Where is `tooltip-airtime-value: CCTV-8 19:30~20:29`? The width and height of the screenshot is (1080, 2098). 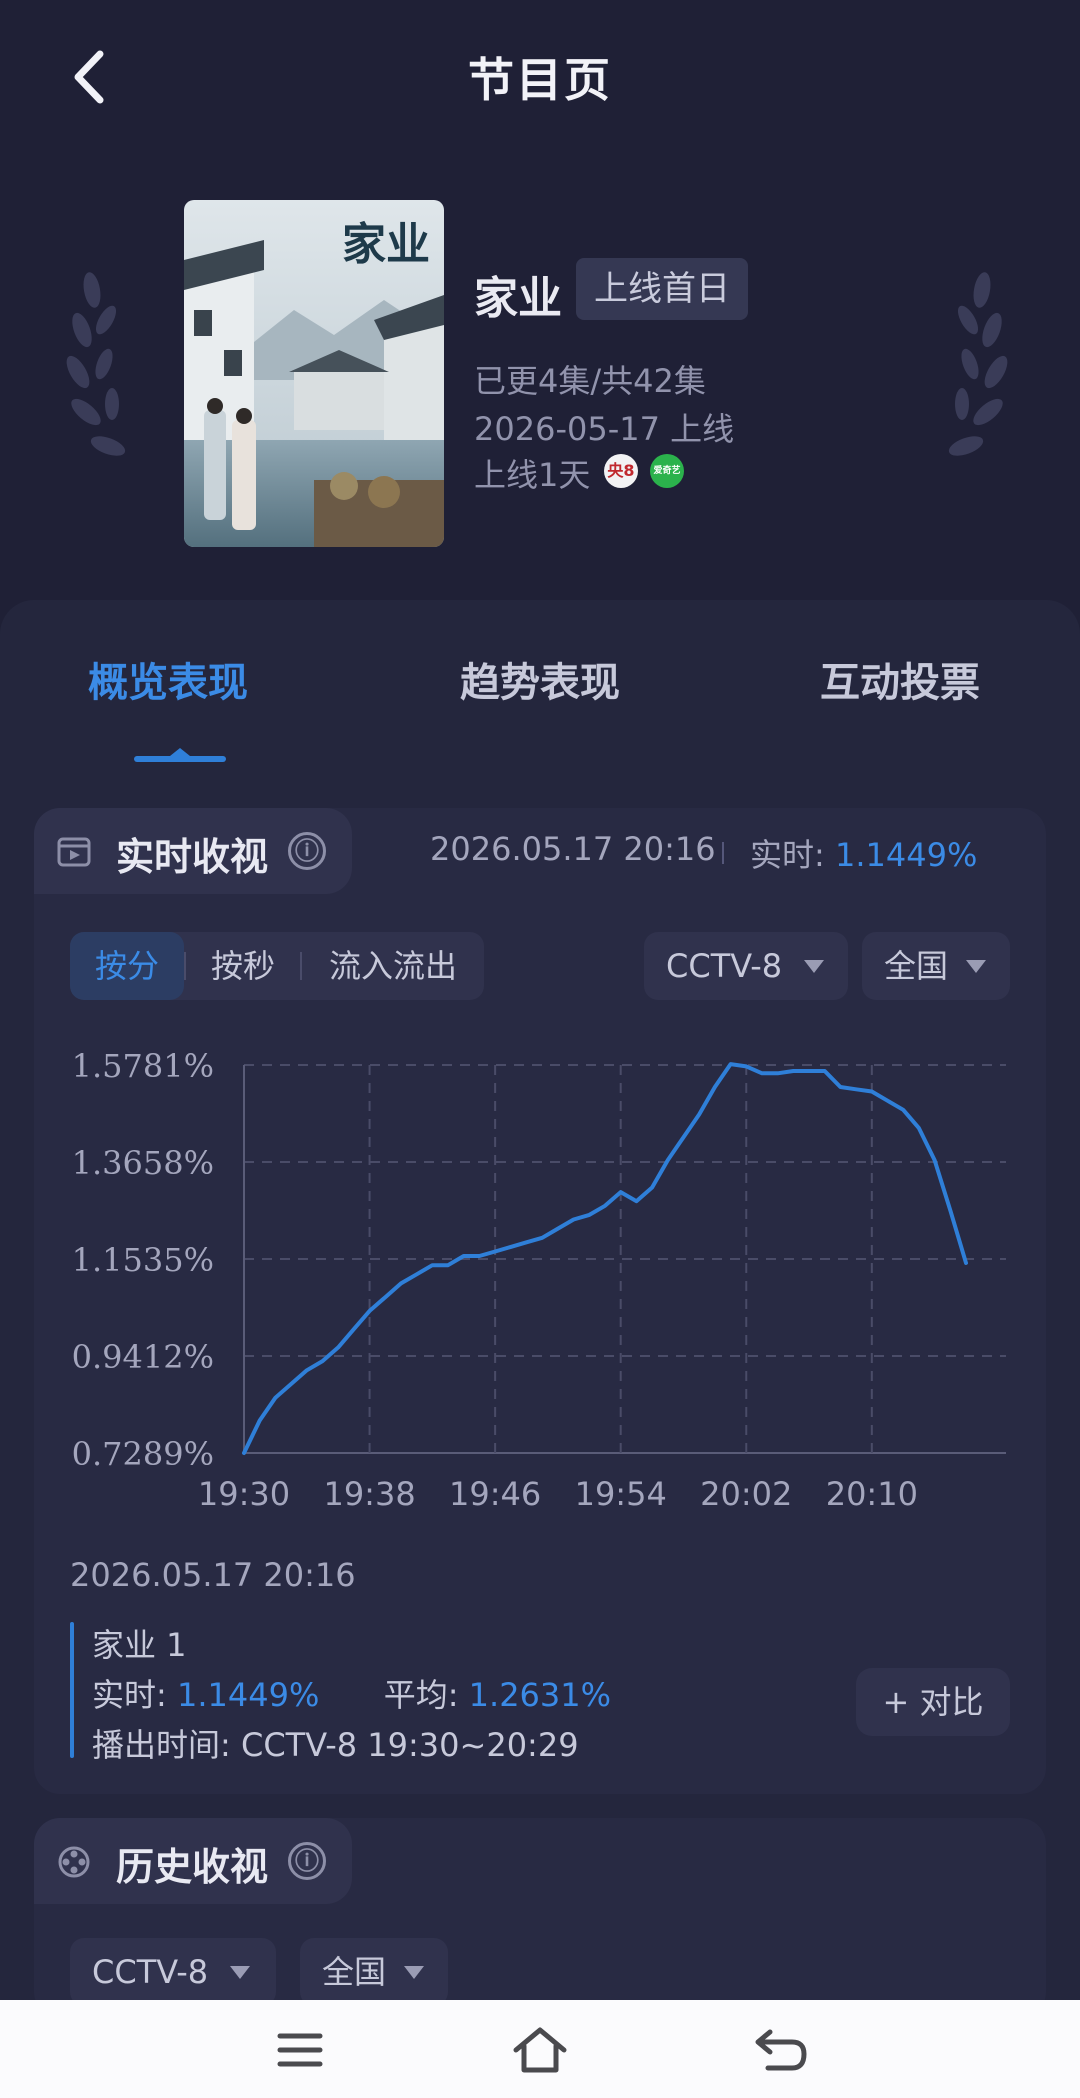 tooltip-airtime-value: CCTV-8 19:30~20:29 is located at coordinates (409, 1745).